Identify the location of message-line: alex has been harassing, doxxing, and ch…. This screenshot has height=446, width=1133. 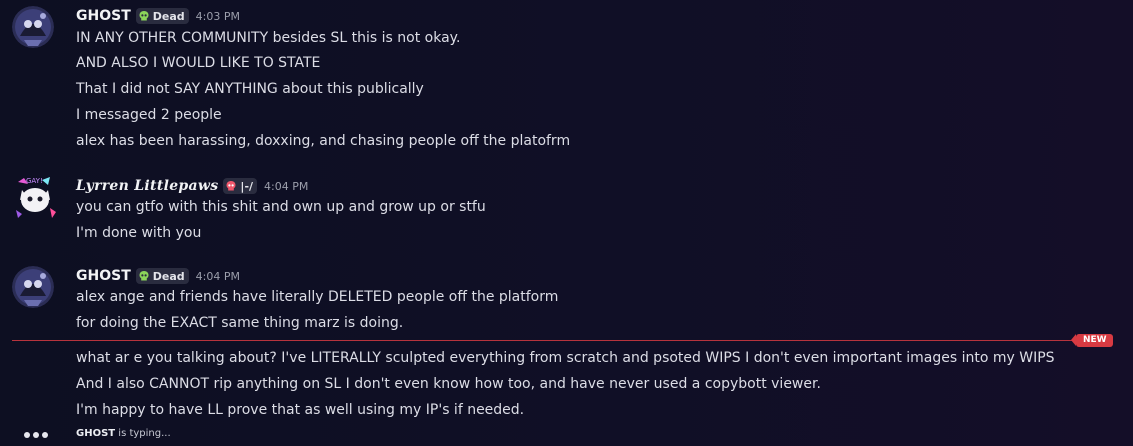
(323, 141).